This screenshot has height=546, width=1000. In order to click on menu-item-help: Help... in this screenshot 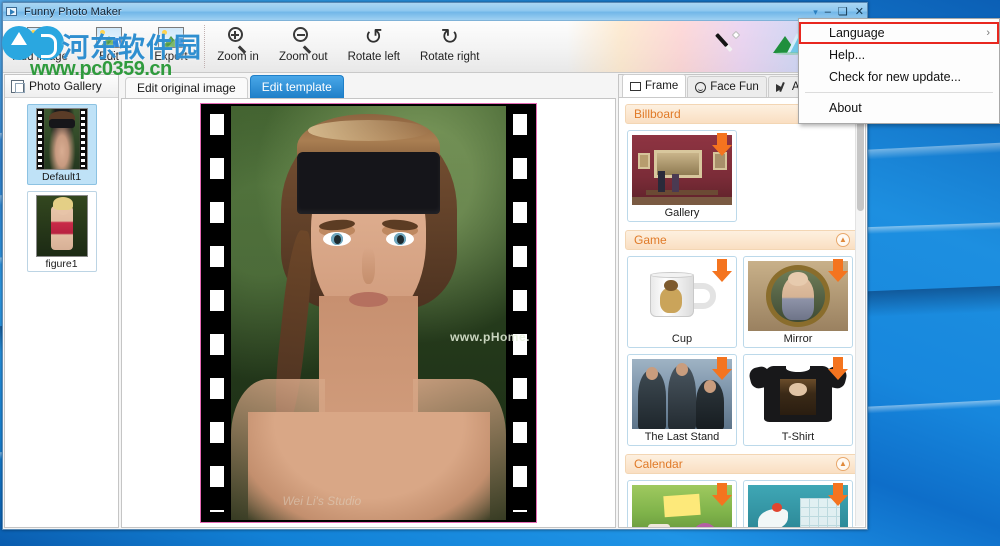, I will do `click(899, 55)`.